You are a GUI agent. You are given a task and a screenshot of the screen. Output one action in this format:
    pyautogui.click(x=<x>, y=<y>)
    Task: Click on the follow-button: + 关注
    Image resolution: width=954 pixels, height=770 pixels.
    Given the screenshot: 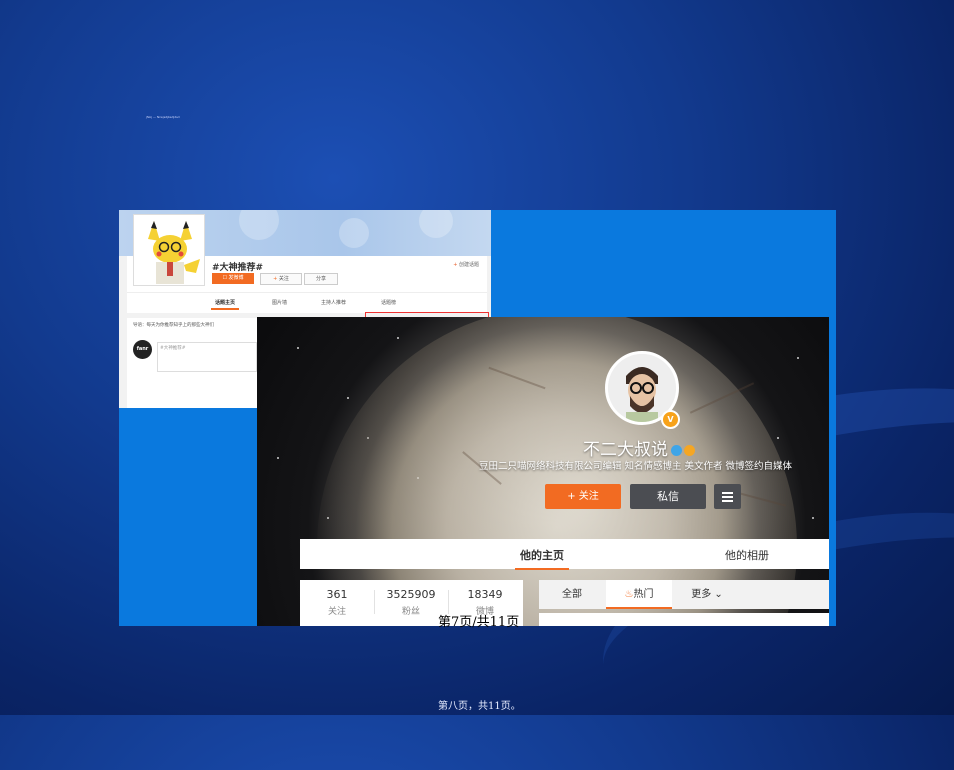 What is the action you would take?
    pyautogui.click(x=583, y=496)
    